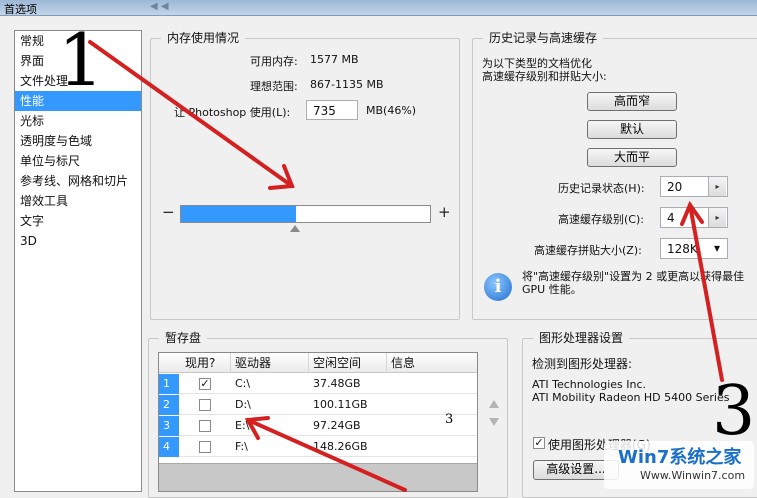  I want to click on use-gpu-checkbox: ✓, so click(539, 443).